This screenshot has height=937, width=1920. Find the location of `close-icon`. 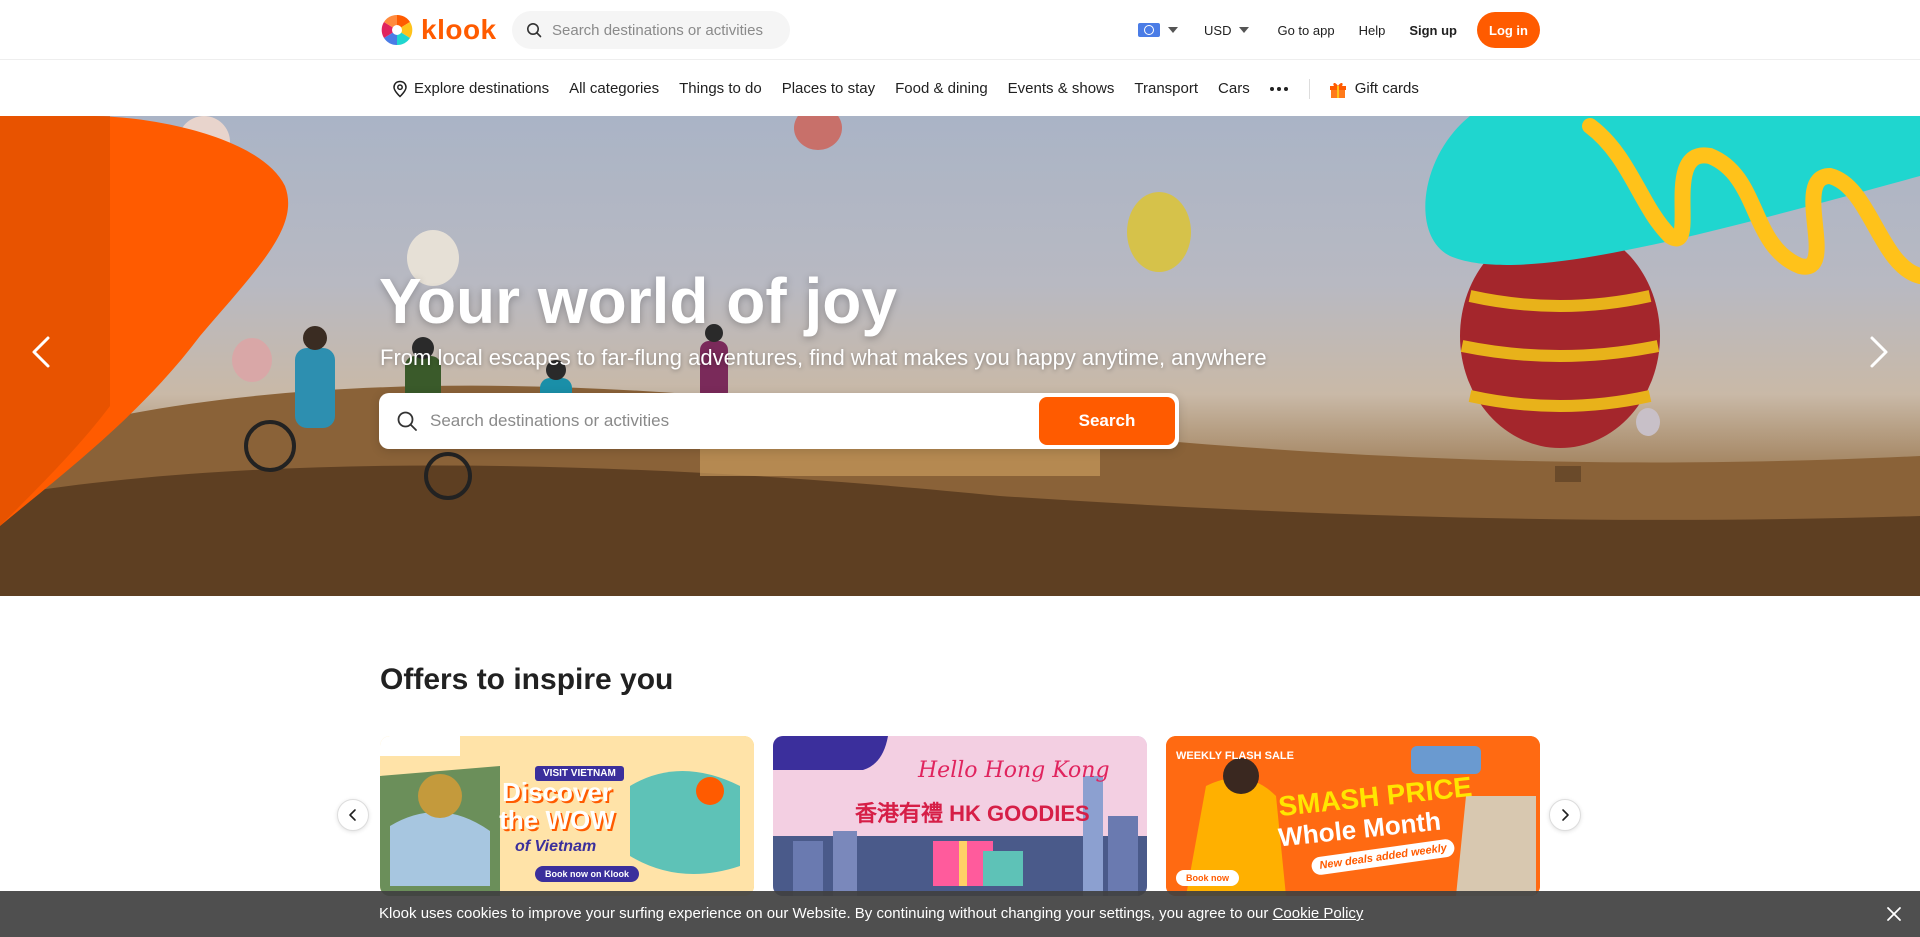

close-icon is located at coordinates (1894, 914).